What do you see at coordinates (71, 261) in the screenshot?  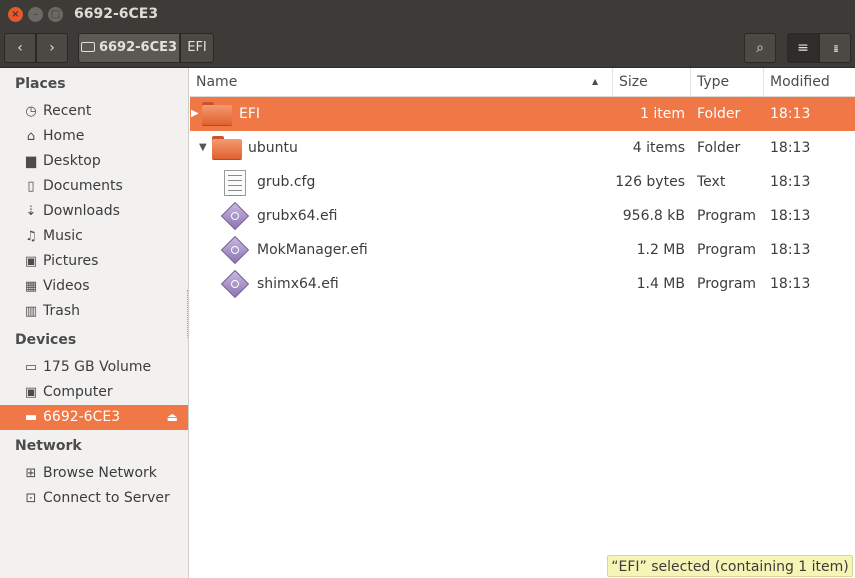 I see `sidebar-item-label: Pictures` at bounding box center [71, 261].